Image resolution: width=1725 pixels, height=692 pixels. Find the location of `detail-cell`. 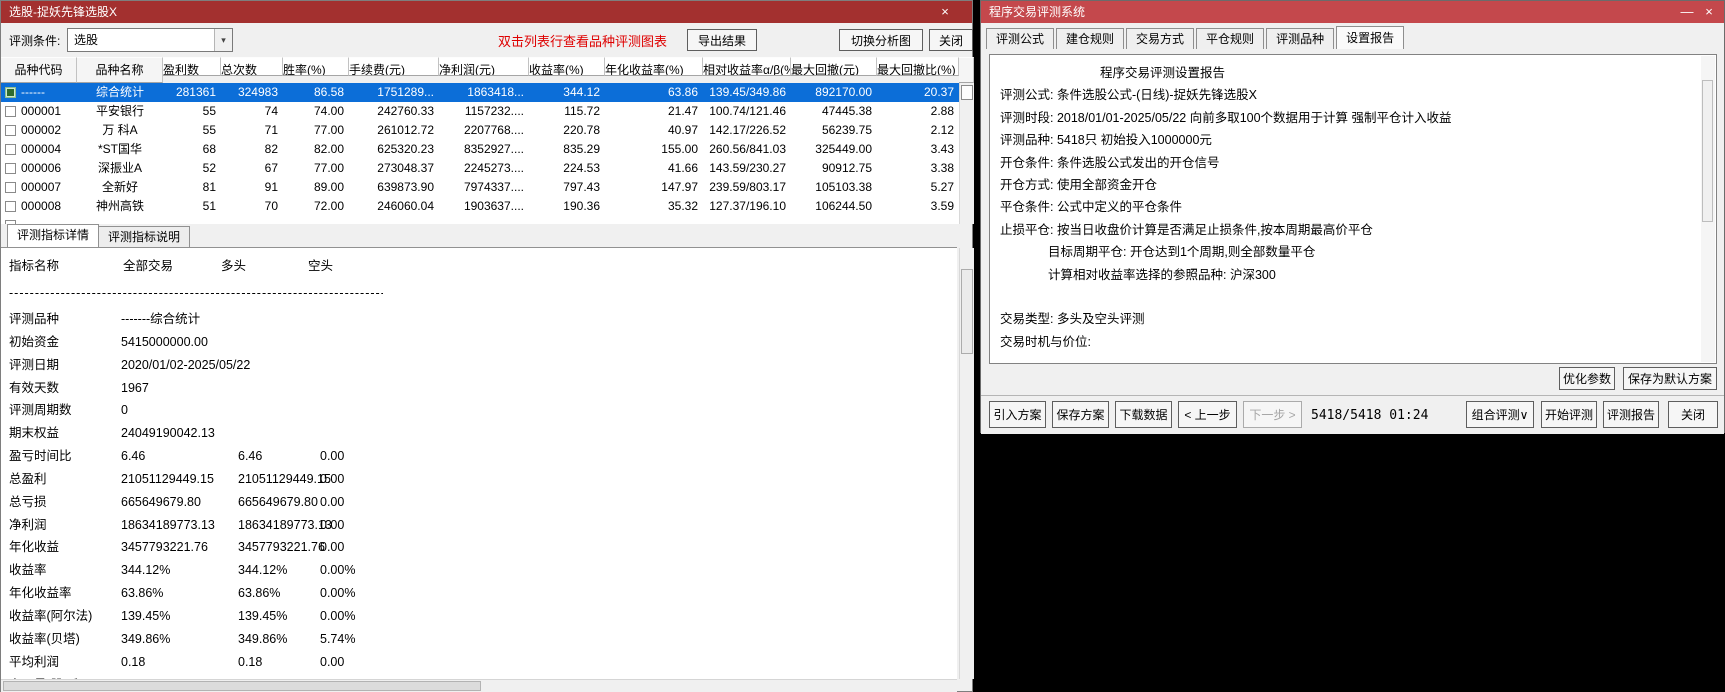

detail-cell is located at coordinates (279, 342).